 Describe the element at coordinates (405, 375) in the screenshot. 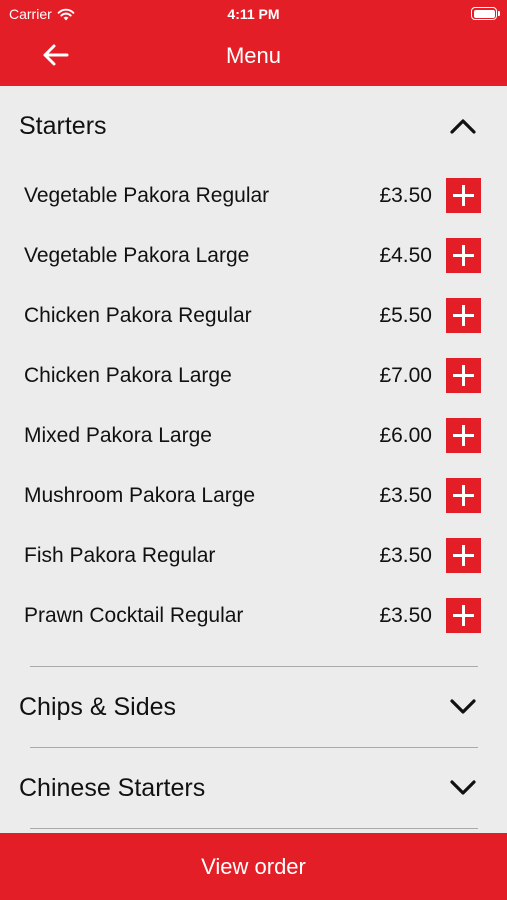

I see `item-price: £7.00` at that location.